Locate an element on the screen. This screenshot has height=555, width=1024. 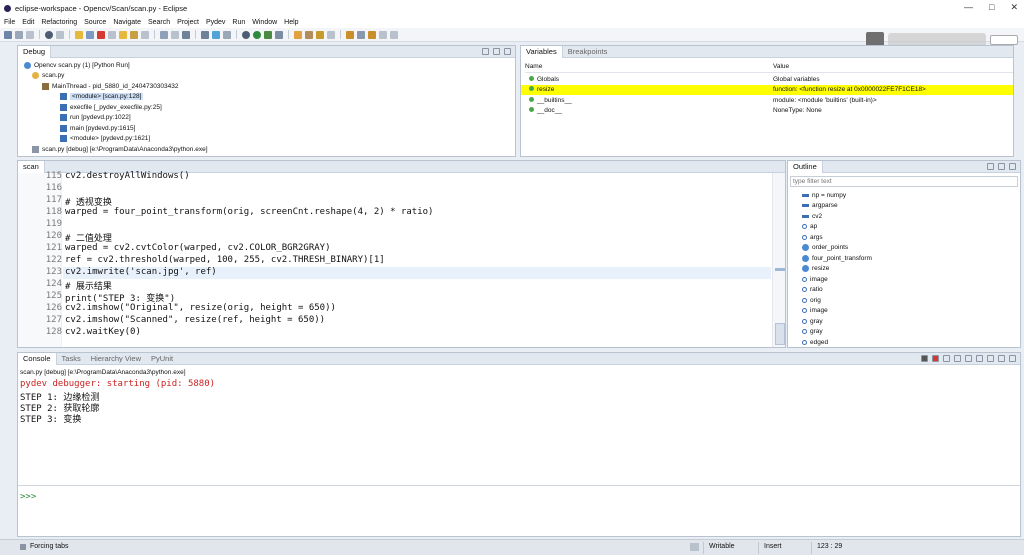
menu-project: Project is located at coordinates (188, 22).